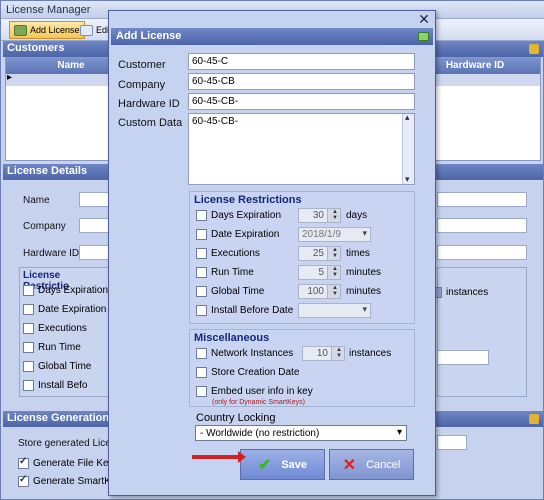  Describe the element at coordinates (301, 101) in the screenshot. I see `hardware-id-field: 60-45-CB-` at that location.